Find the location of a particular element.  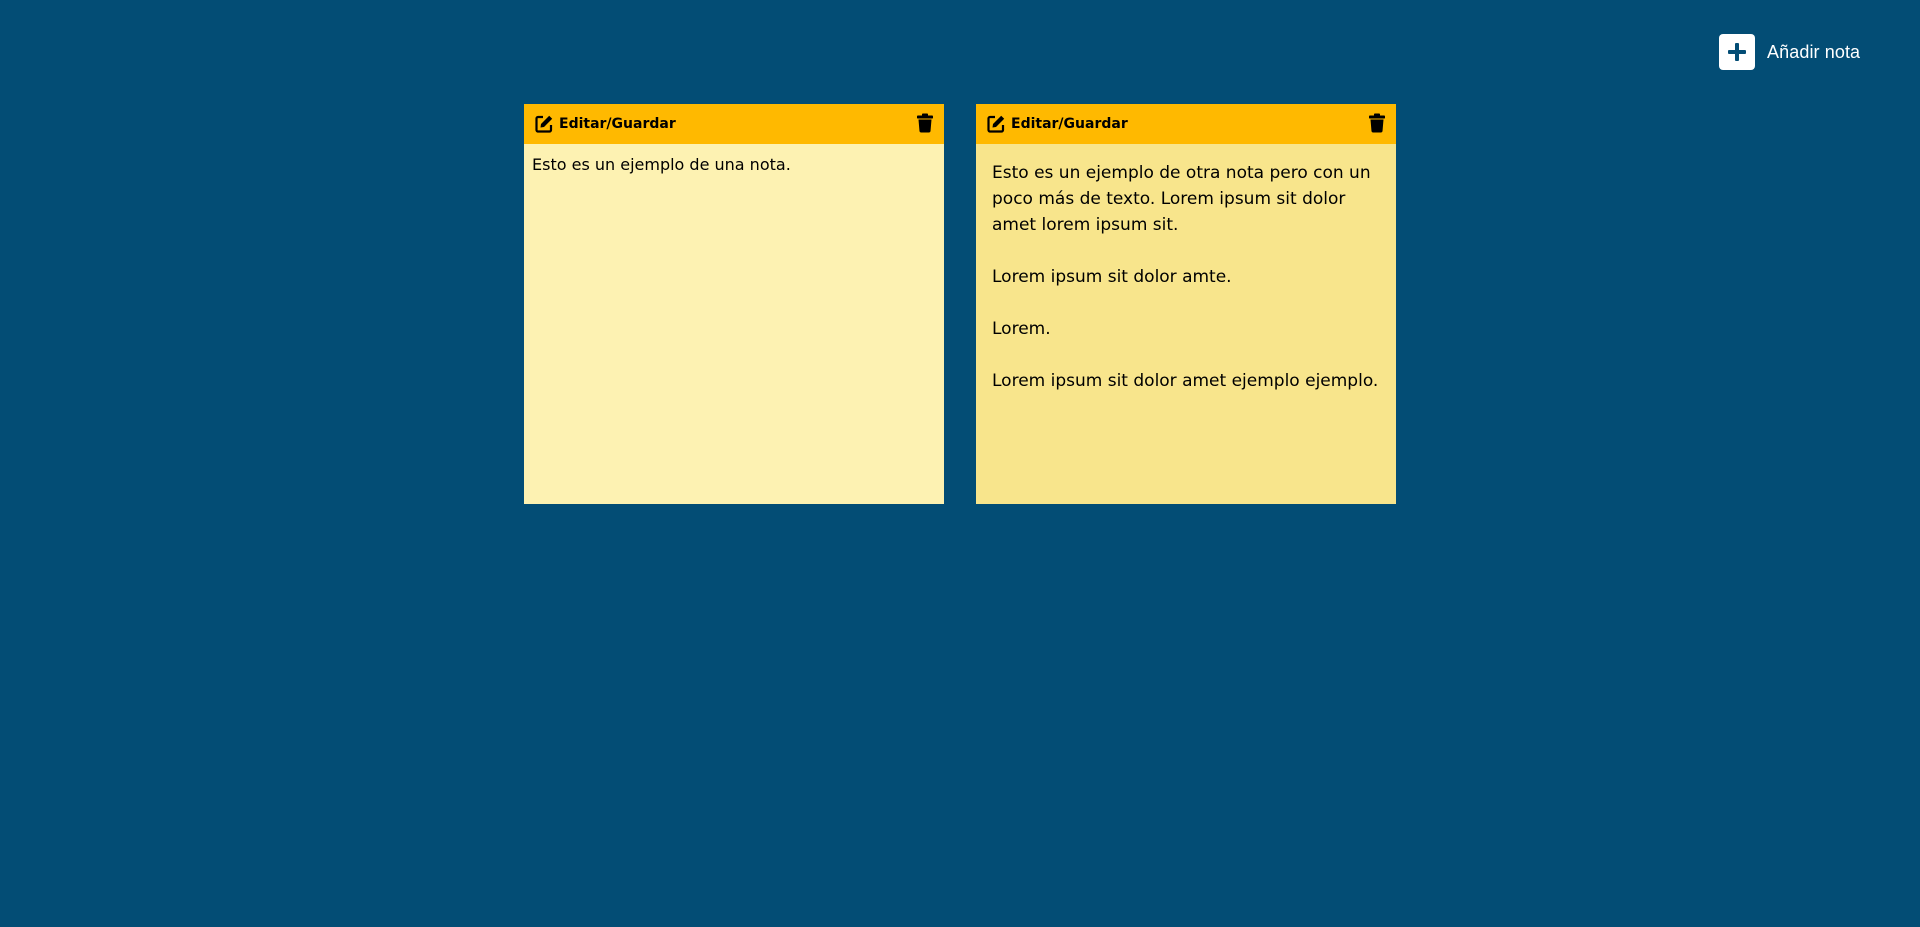

note-paragraph: Lorem ipsum sit dolor amte. is located at coordinates (1112, 277).